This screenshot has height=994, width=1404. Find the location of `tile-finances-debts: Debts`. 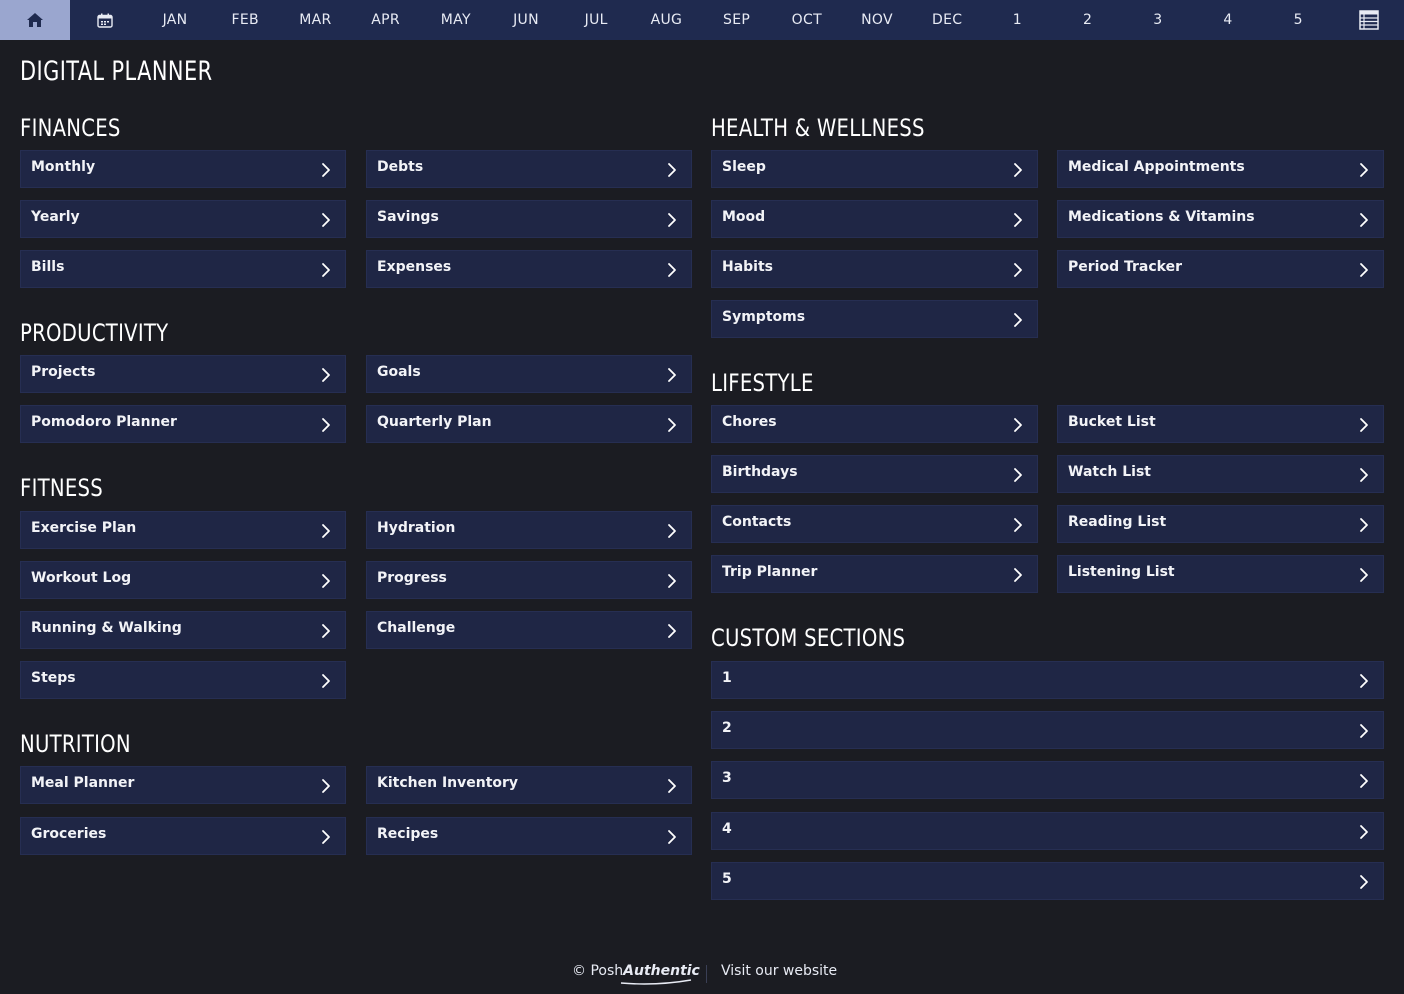

tile-finances-debts: Debts is located at coordinates (529, 169).